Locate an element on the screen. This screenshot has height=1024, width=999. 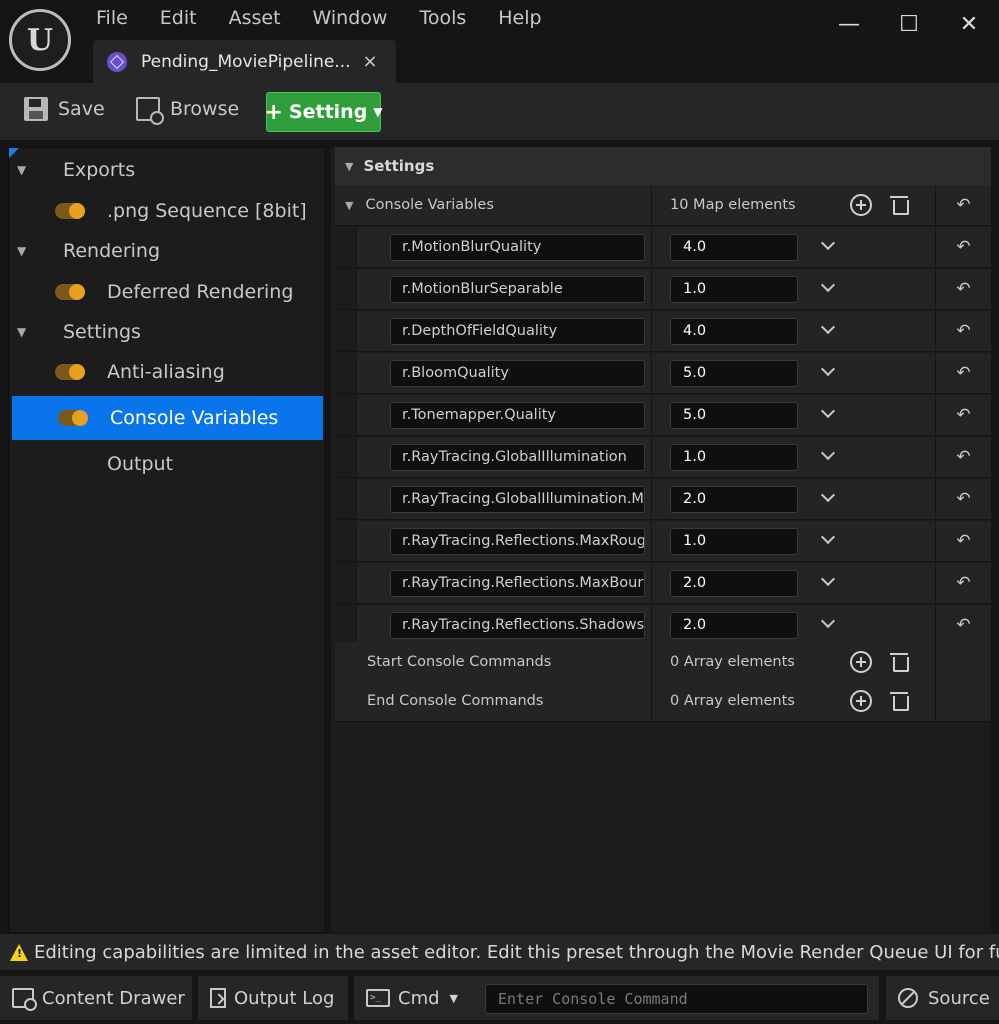
map-key-input: r.DepthOfFieldQuality is located at coordinates (517, 331).